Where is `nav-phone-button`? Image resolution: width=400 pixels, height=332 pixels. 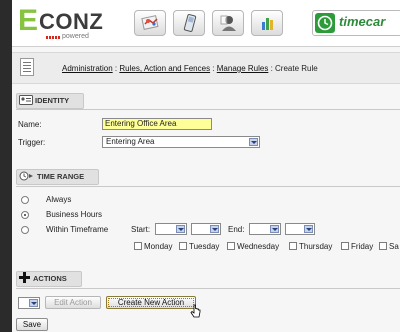 nav-phone-button is located at coordinates (189, 23).